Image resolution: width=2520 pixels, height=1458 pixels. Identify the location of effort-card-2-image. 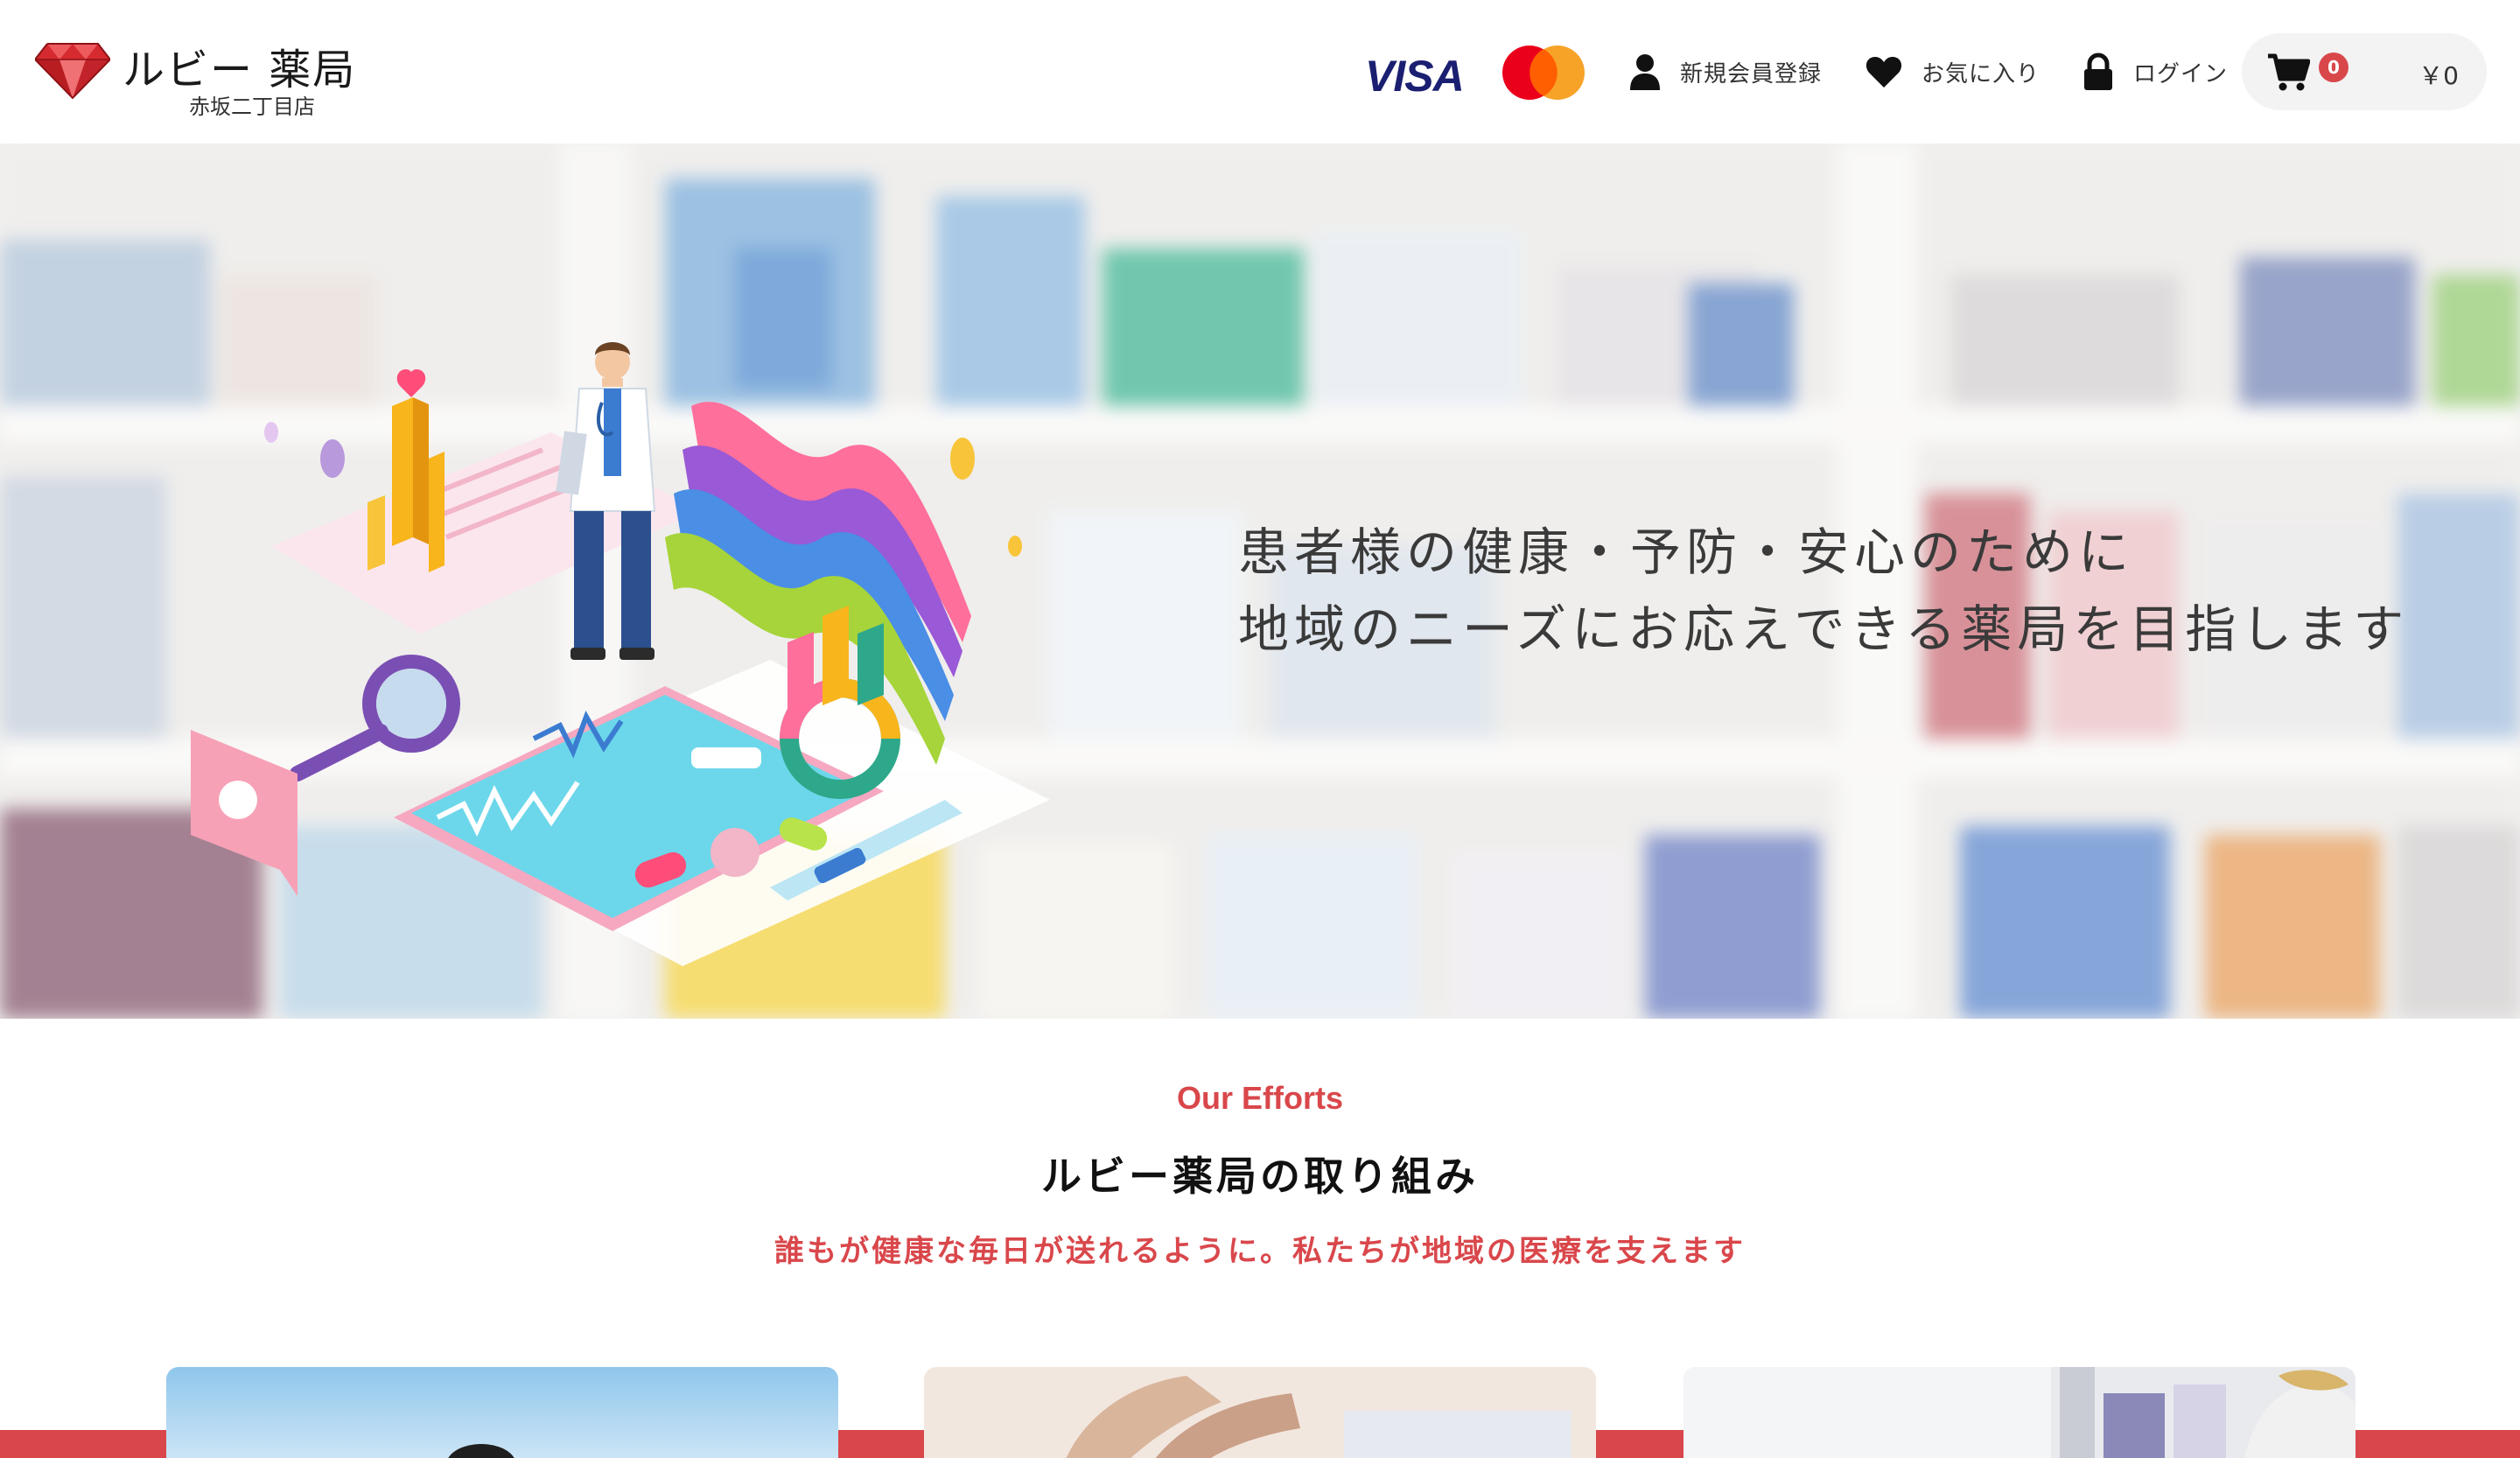
(1260, 1412).